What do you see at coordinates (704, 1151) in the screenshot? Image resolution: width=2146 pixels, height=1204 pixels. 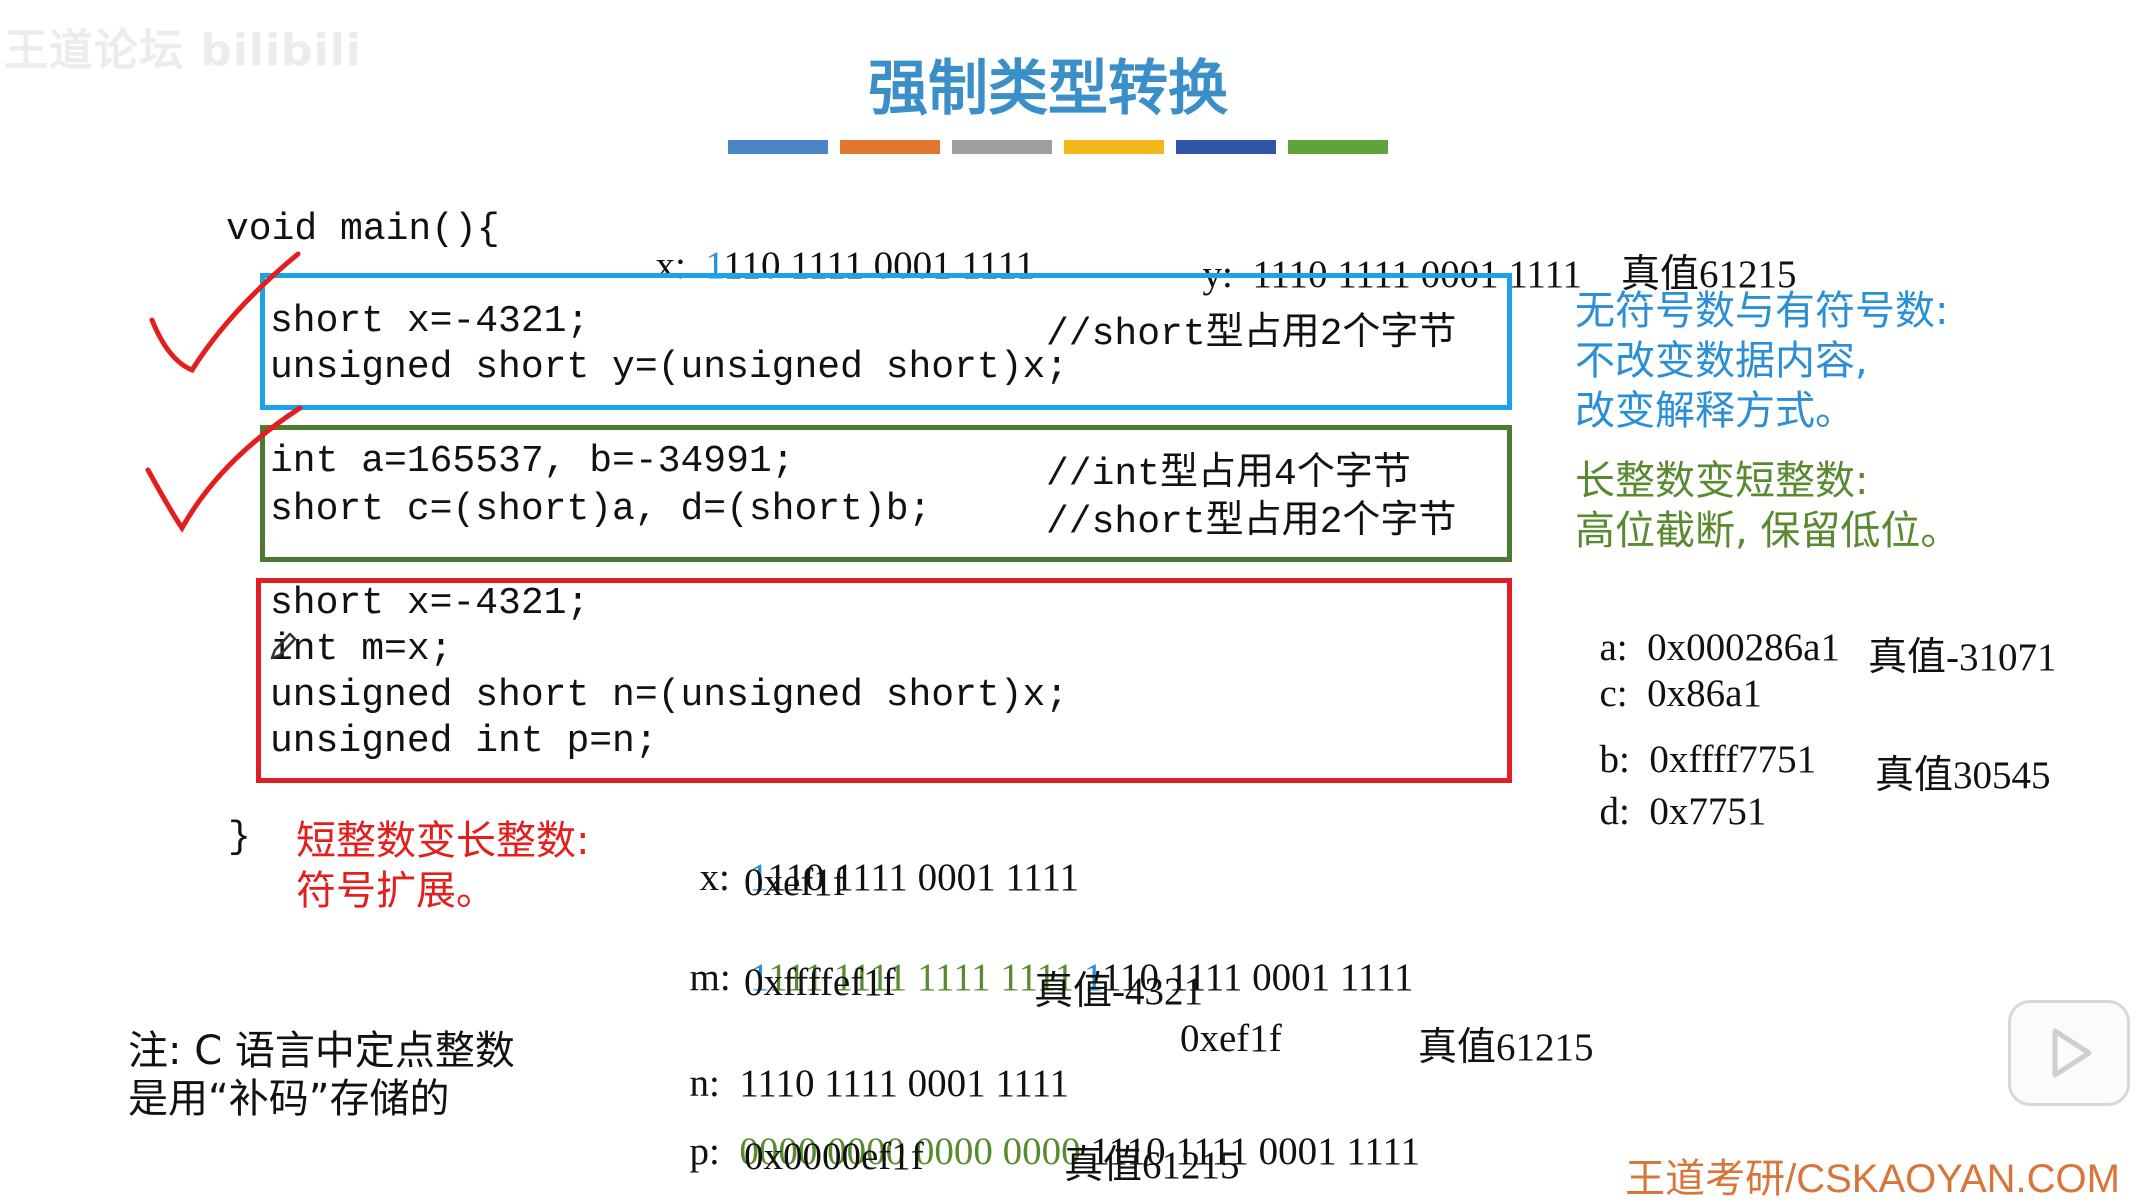 I see `bottom-p-label: p:` at bounding box center [704, 1151].